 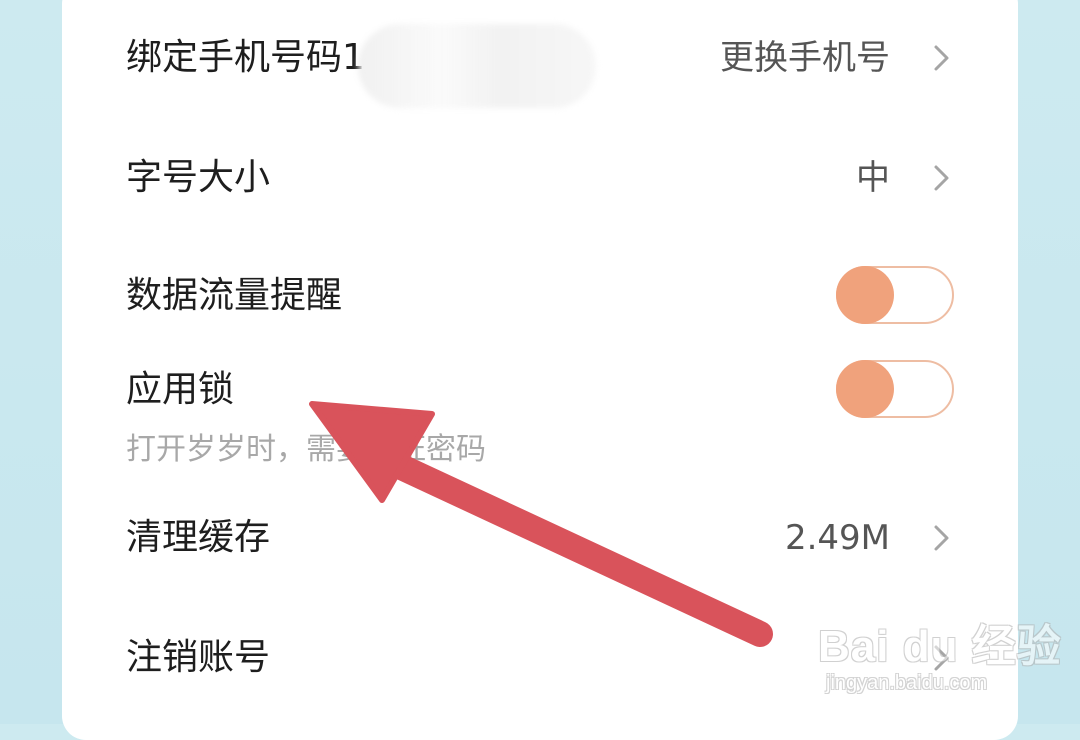 What do you see at coordinates (198, 657) in the screenshot?
I see `delete-account-label: 注销账号` at bounding box center [198, 657].